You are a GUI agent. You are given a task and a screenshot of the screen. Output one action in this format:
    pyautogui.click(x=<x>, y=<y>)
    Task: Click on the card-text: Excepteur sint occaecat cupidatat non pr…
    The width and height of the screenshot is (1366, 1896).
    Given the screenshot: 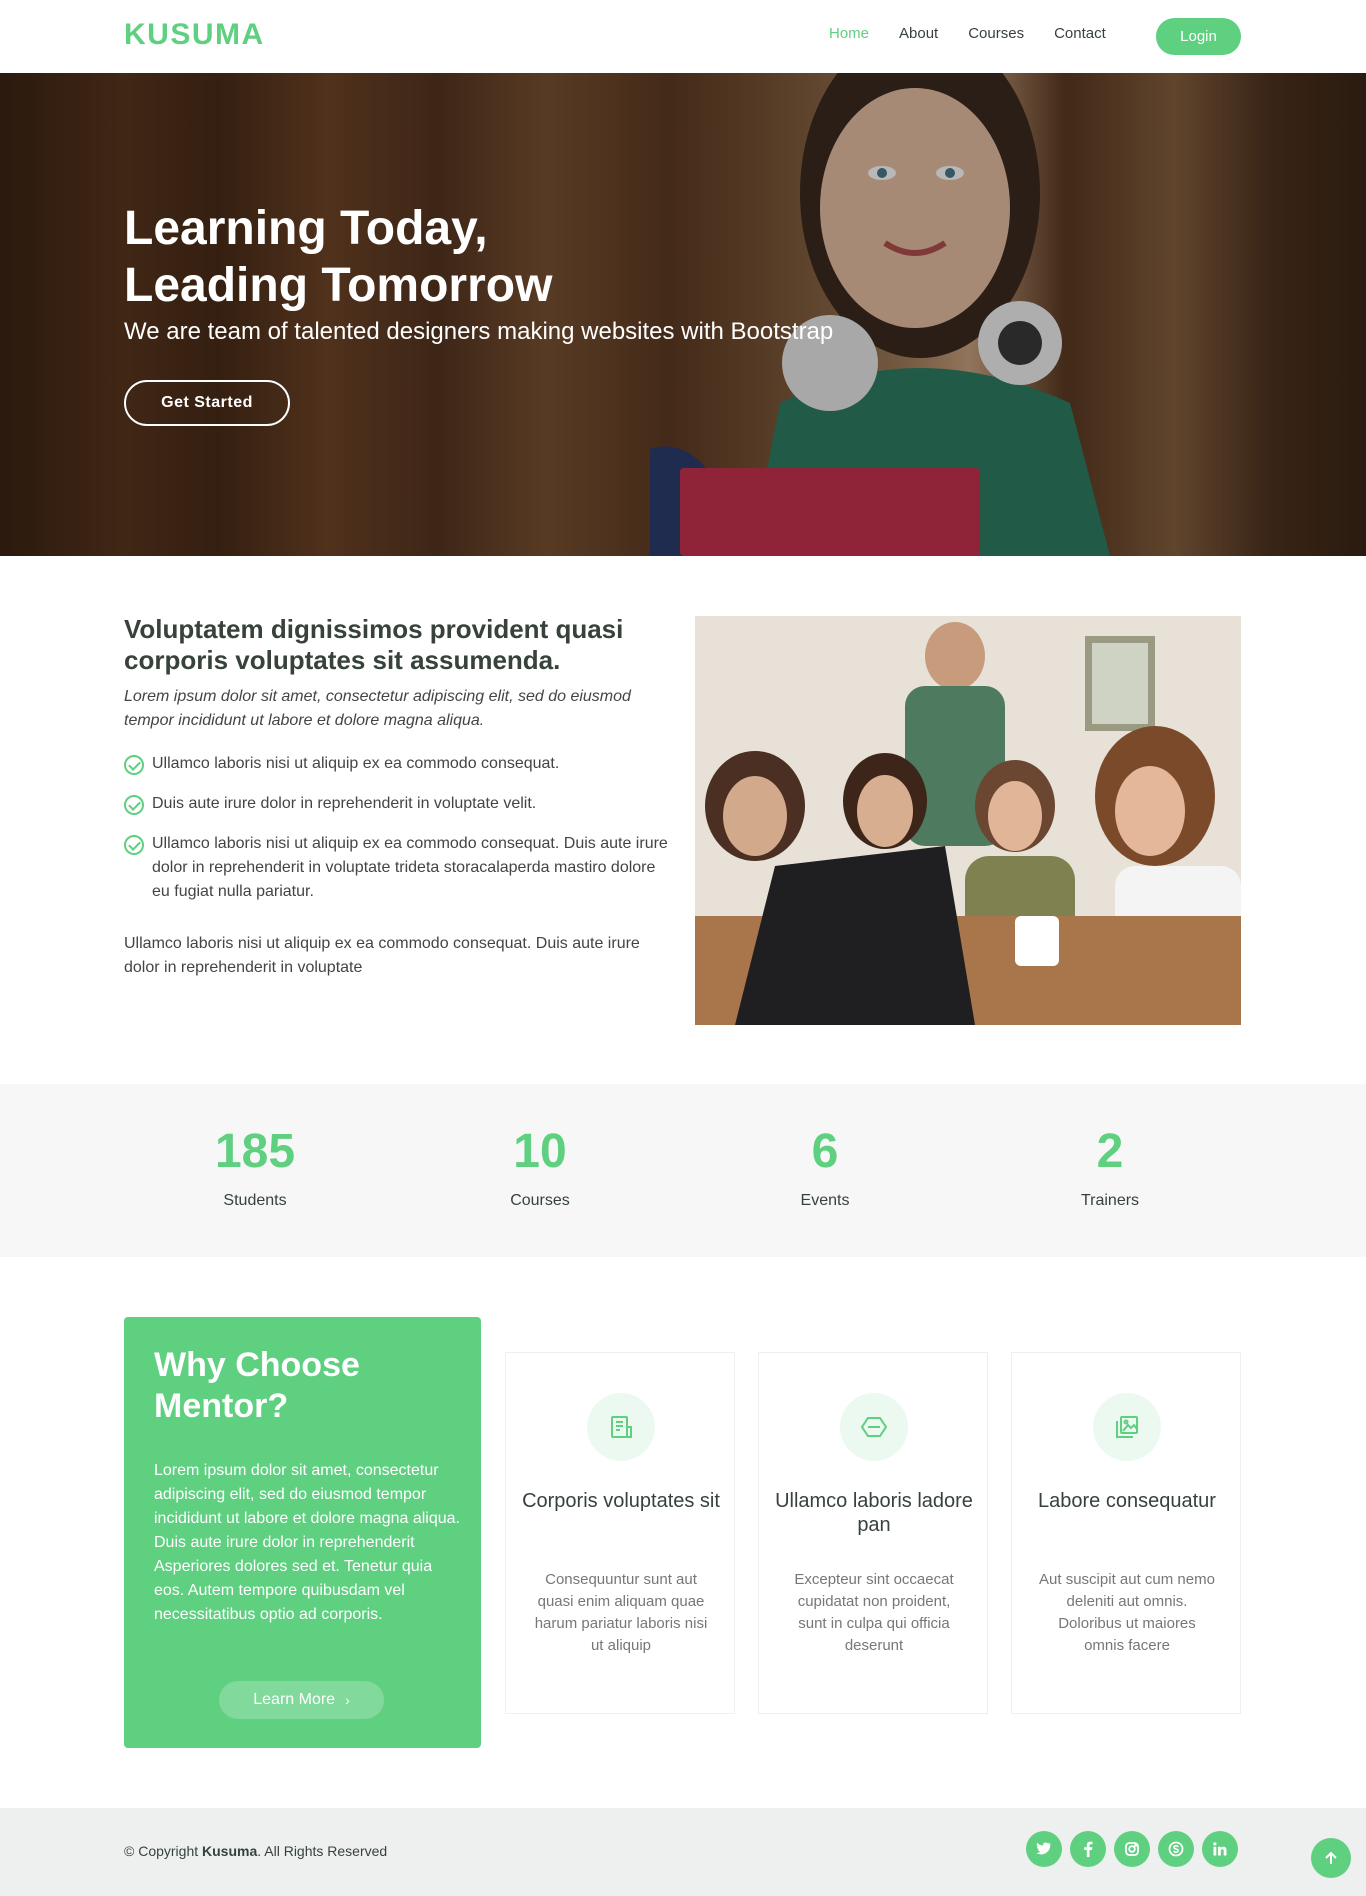 What is the action you would take?
    pyautogui.click(x=874, y=1612)
    